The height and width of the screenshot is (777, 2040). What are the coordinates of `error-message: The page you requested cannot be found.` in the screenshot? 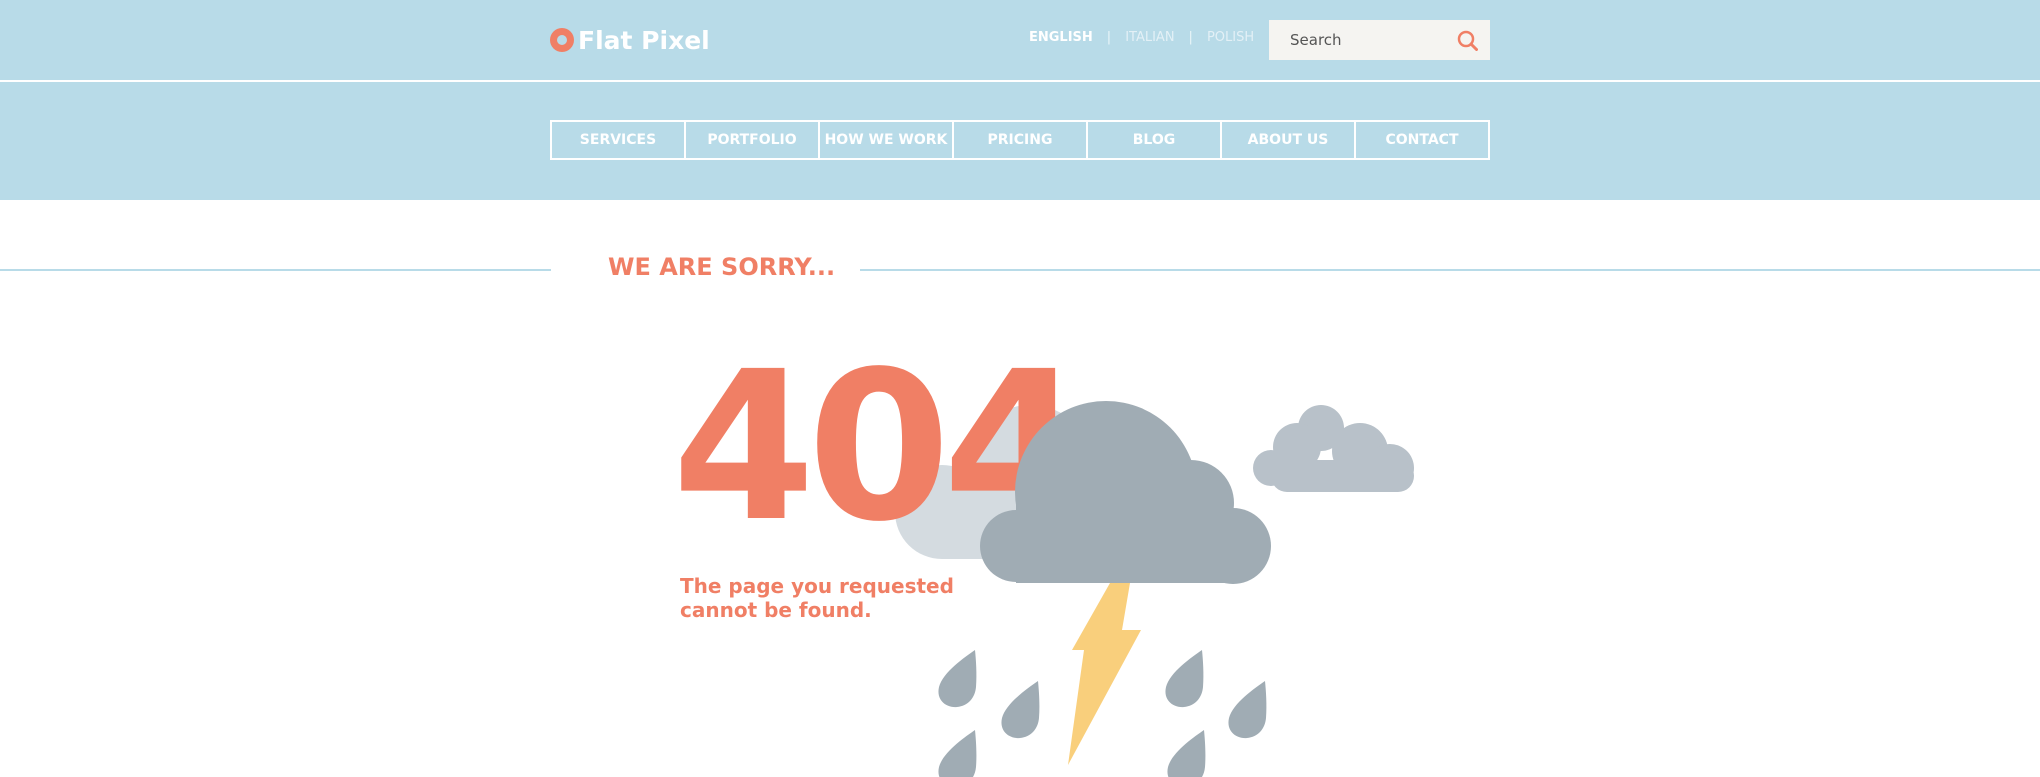 It's located at (817, 598).